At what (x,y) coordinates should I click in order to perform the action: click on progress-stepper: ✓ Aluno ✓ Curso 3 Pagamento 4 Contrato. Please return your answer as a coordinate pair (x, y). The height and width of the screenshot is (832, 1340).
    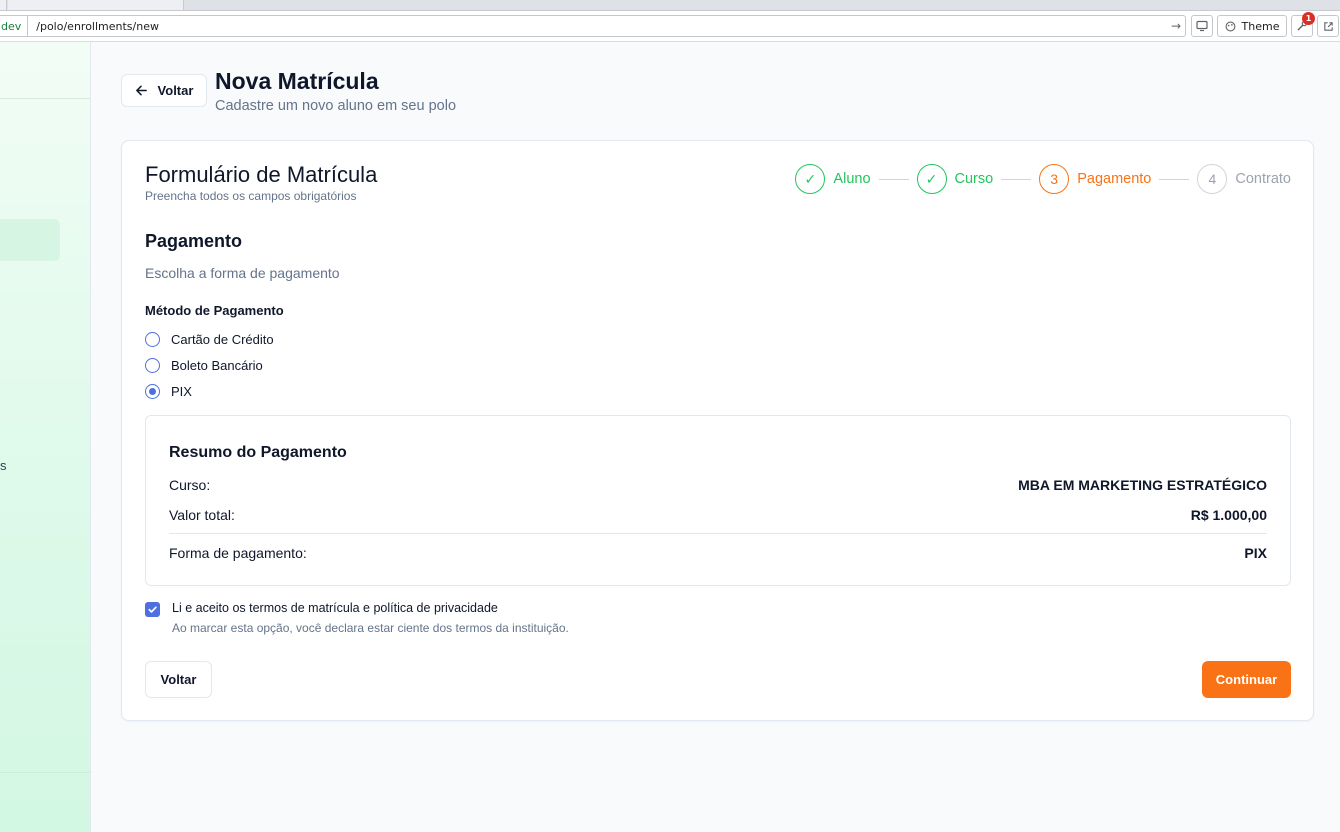
    Looking at the image, I should click on (1043, 179).